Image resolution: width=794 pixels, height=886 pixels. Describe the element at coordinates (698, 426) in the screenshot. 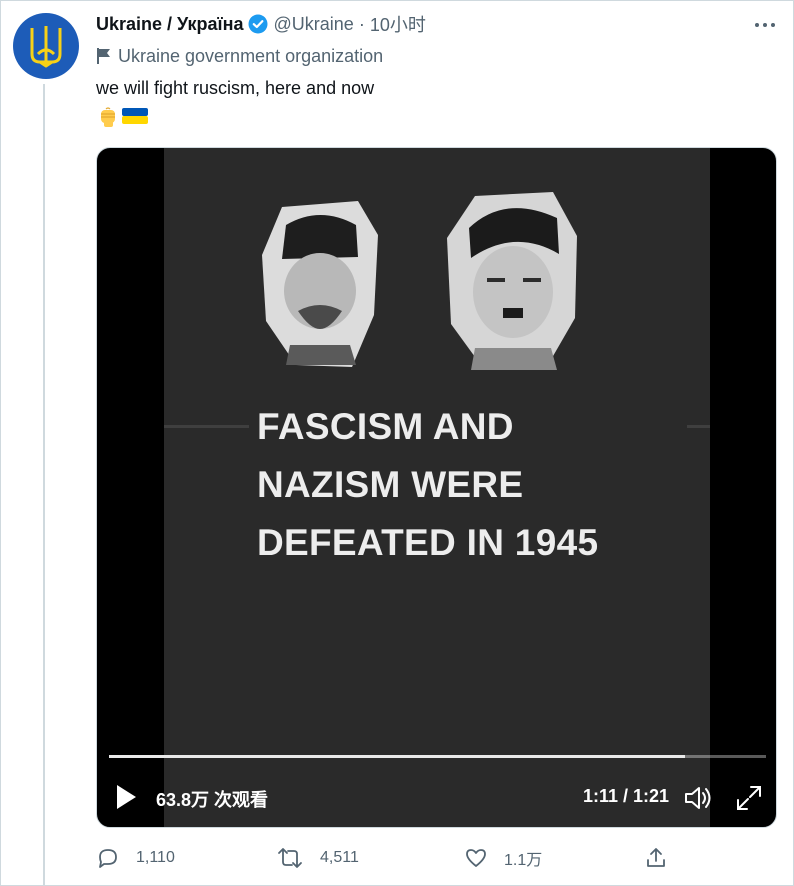

I see `video-decor-line-right` at that location.